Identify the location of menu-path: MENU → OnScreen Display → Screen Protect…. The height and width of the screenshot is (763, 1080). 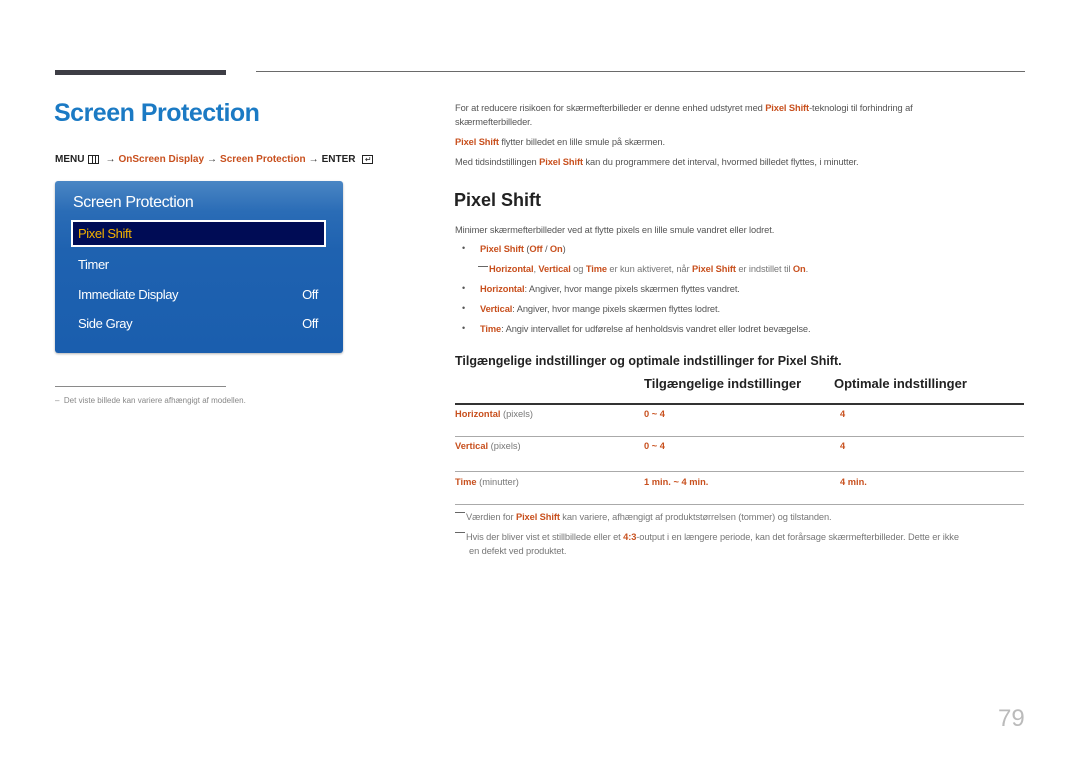
(214, 159).